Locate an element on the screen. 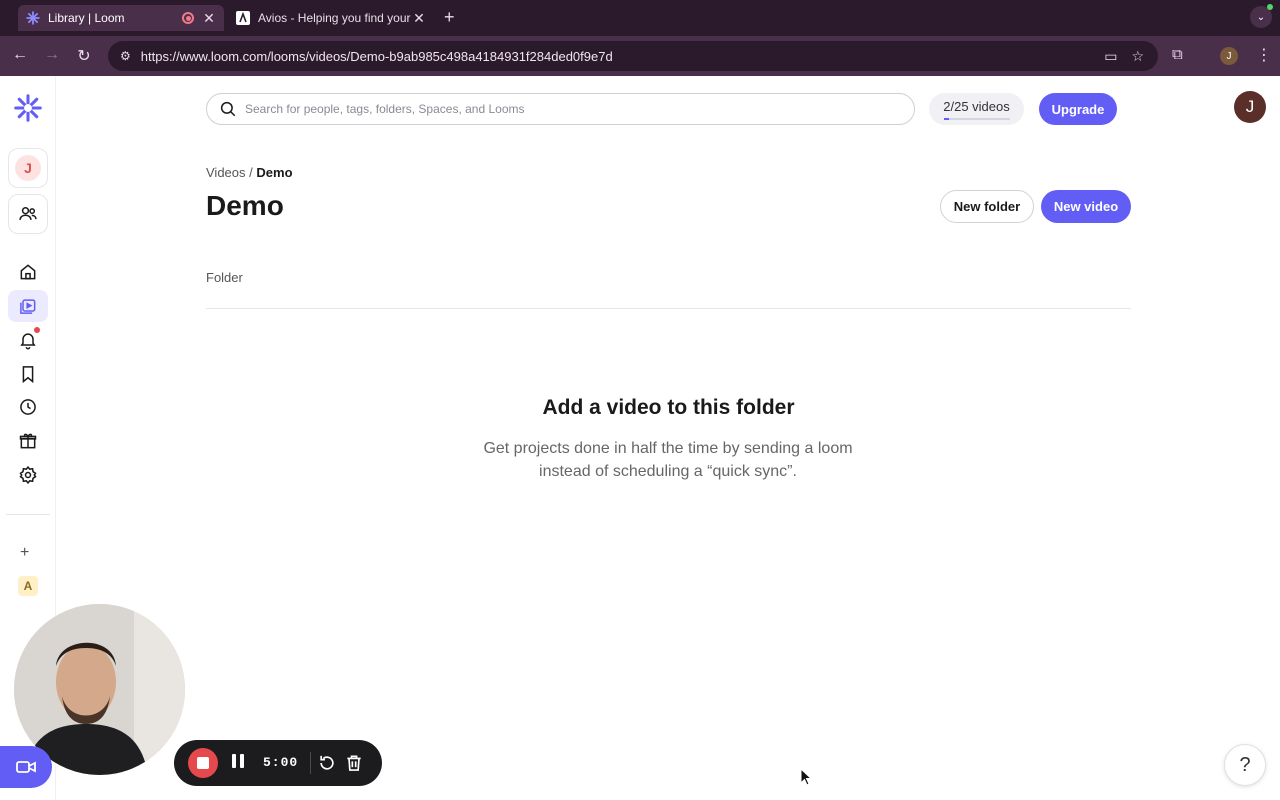  browser-menu-icon: ⋮ is located at coordinates (1264, 55).